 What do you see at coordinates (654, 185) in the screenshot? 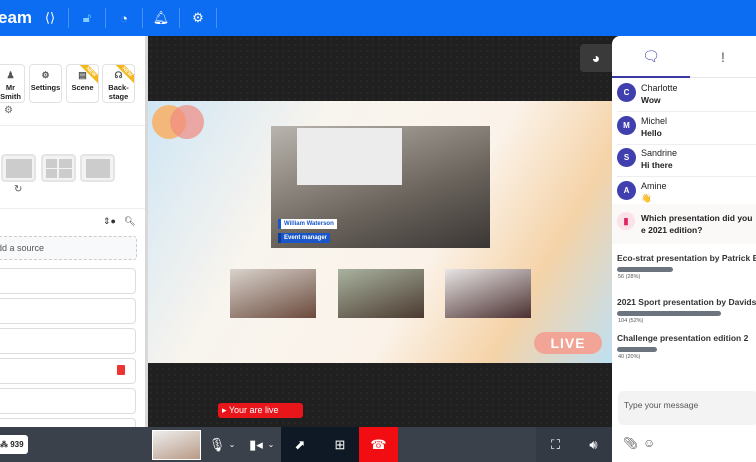
I see `sender-name: Amine` at bounding box center [654, 185].